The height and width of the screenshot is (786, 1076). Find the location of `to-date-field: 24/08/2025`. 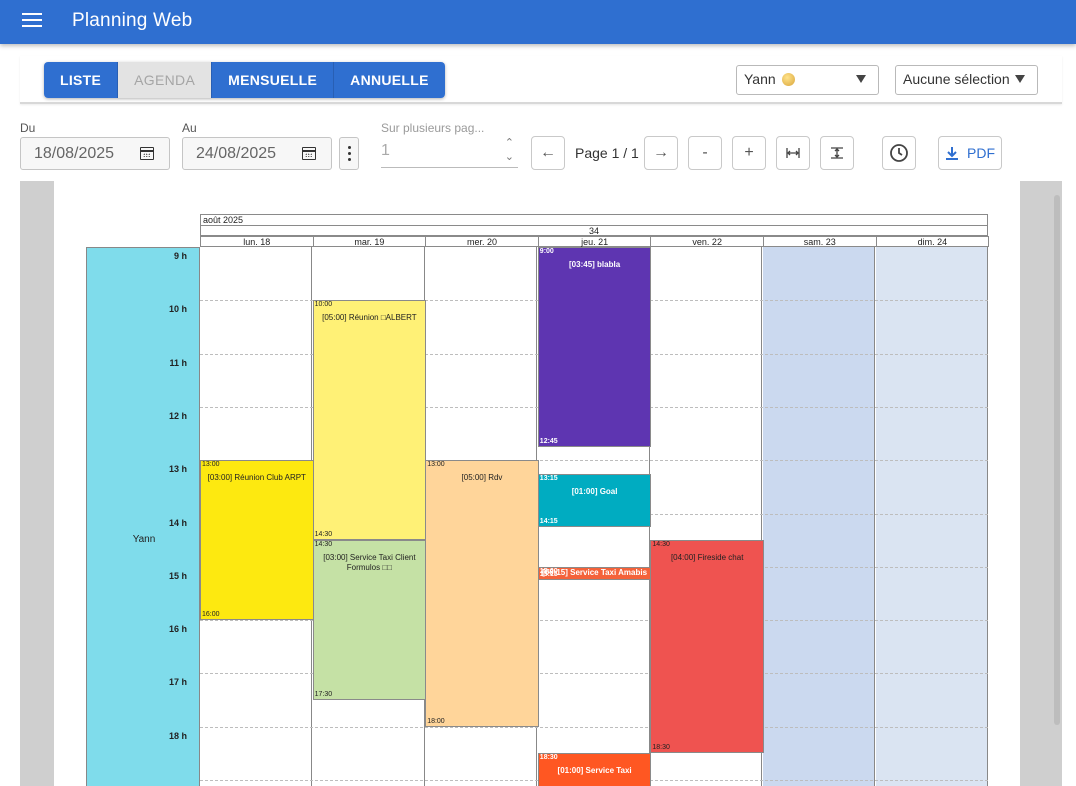

to-date-field: 24/08/2025 is located at coordinates (257, 153).